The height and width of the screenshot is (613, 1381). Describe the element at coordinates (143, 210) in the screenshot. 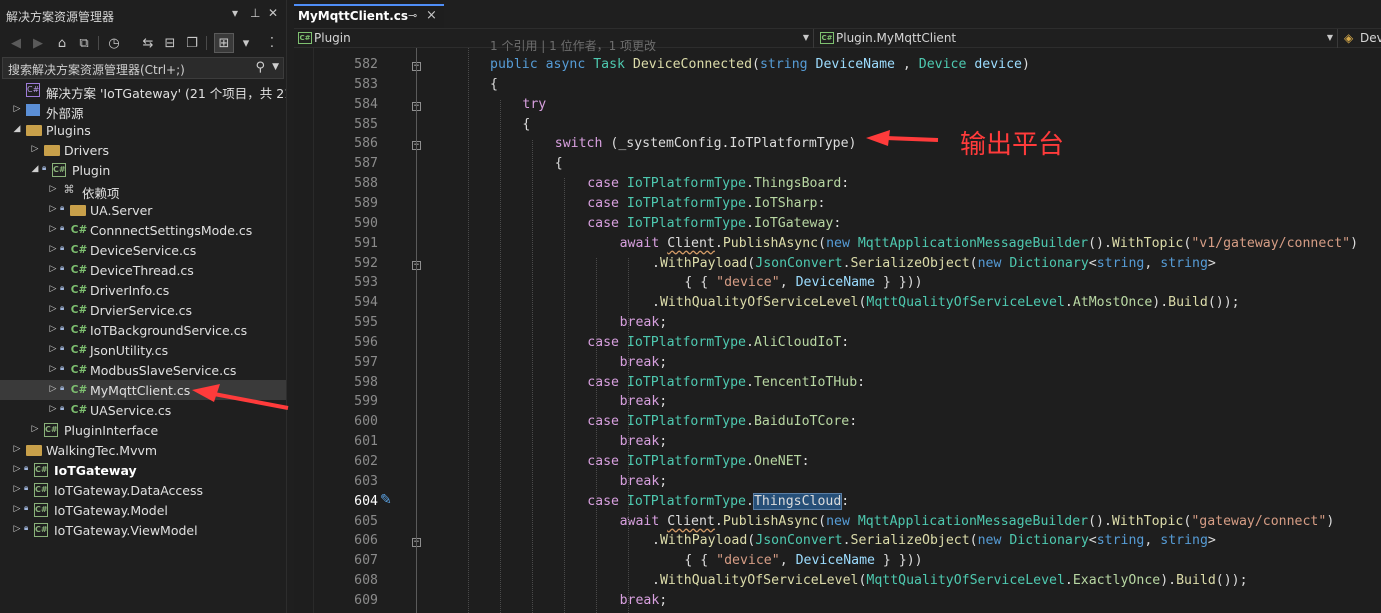

I see `tree-item: ▷ 🔒︎ UA.Server` at that location.